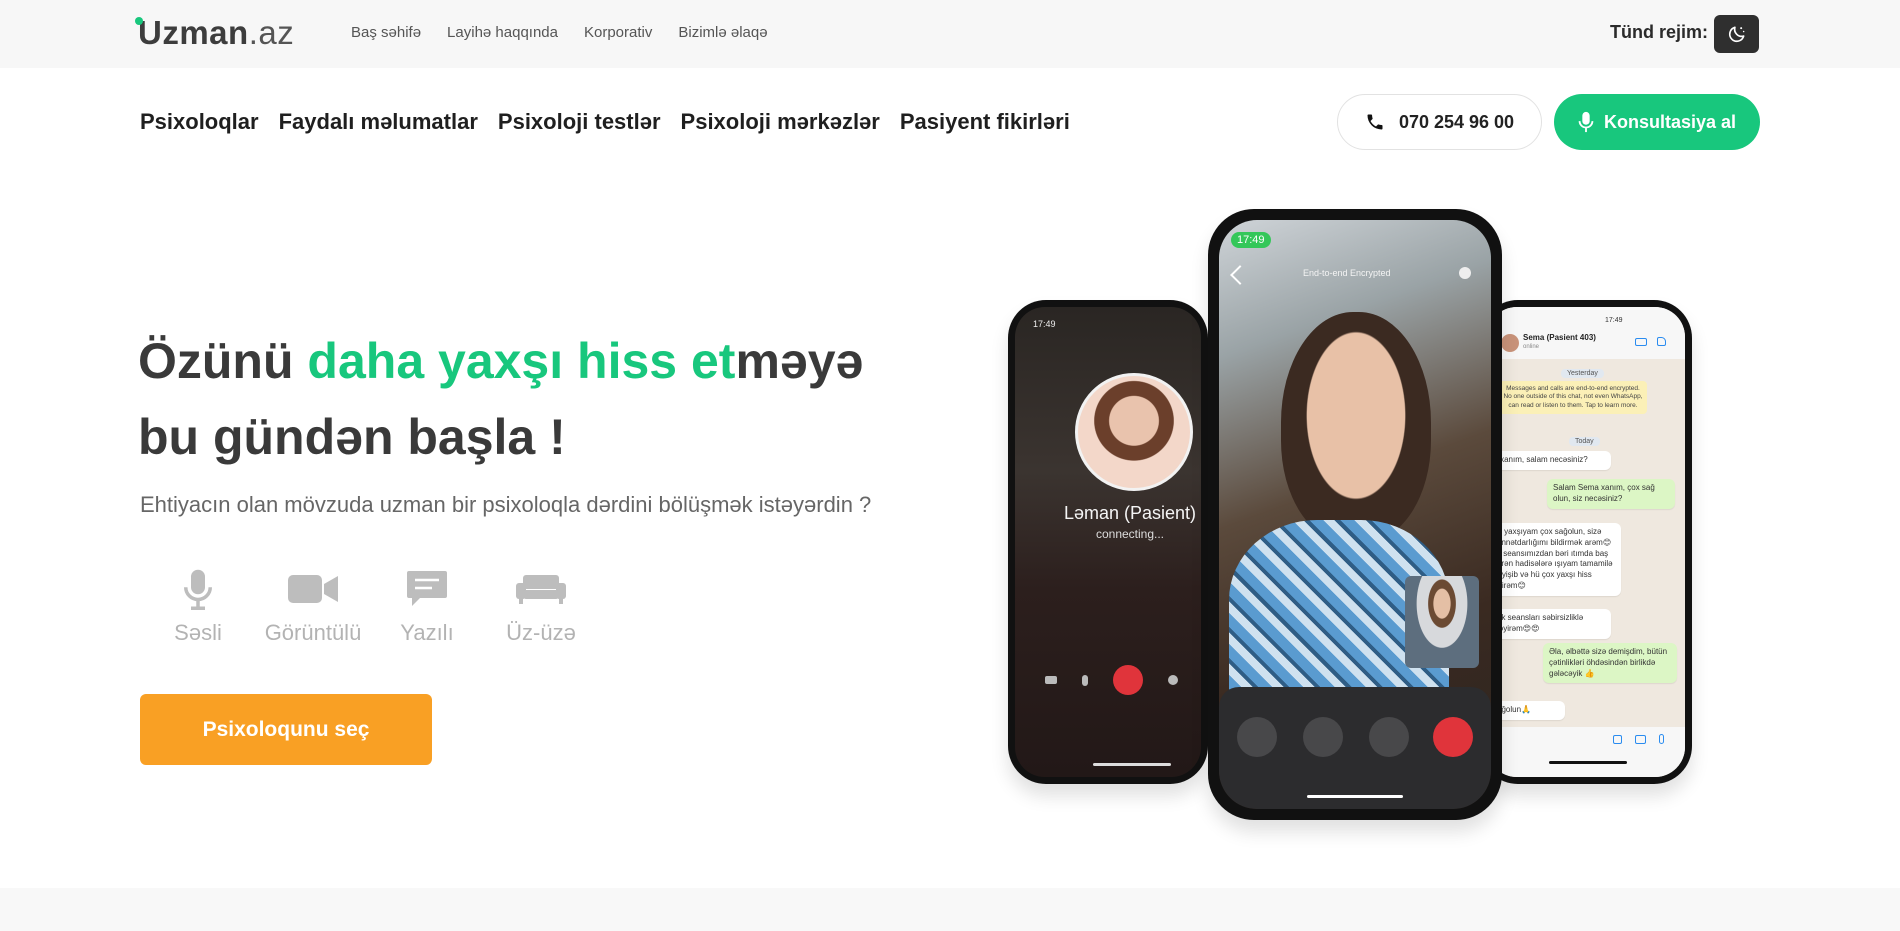  What do you see at coordinates (1641, 342) in the screenshot?
I see `video-call-icon` at bounding box center [1641, 342].